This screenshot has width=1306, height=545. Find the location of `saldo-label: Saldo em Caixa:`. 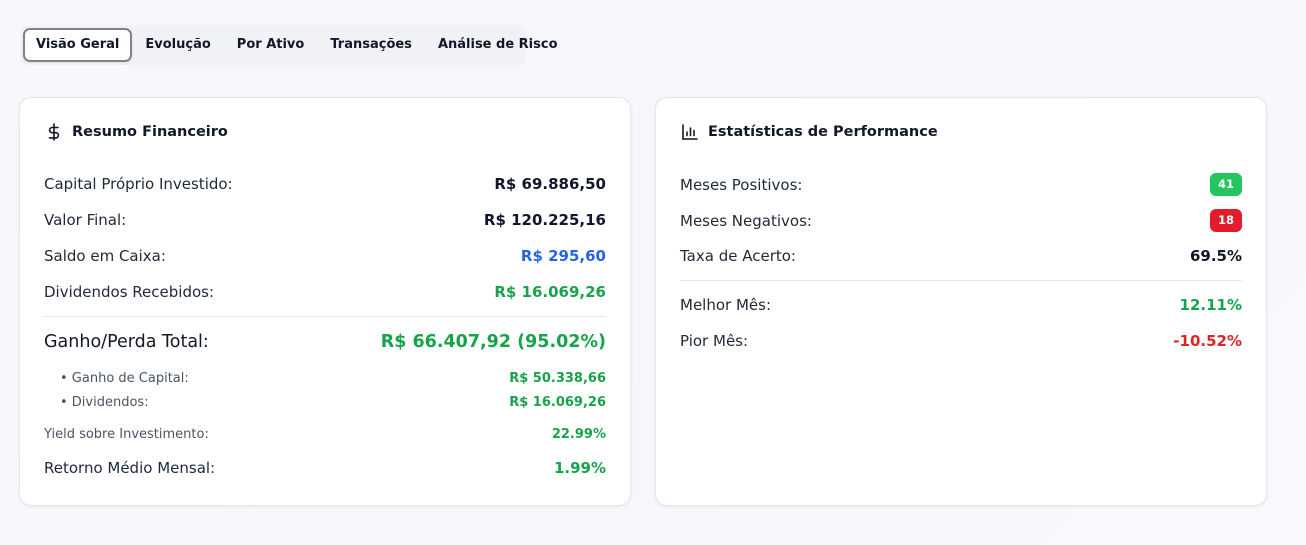

saldo-label: Saldo em Caixa: is located at coordinates (105, 256).